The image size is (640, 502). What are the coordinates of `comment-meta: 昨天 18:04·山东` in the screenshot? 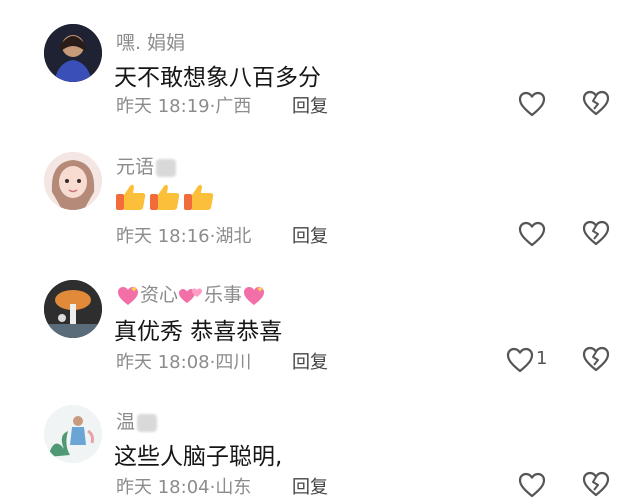 It's located at (183, 486).